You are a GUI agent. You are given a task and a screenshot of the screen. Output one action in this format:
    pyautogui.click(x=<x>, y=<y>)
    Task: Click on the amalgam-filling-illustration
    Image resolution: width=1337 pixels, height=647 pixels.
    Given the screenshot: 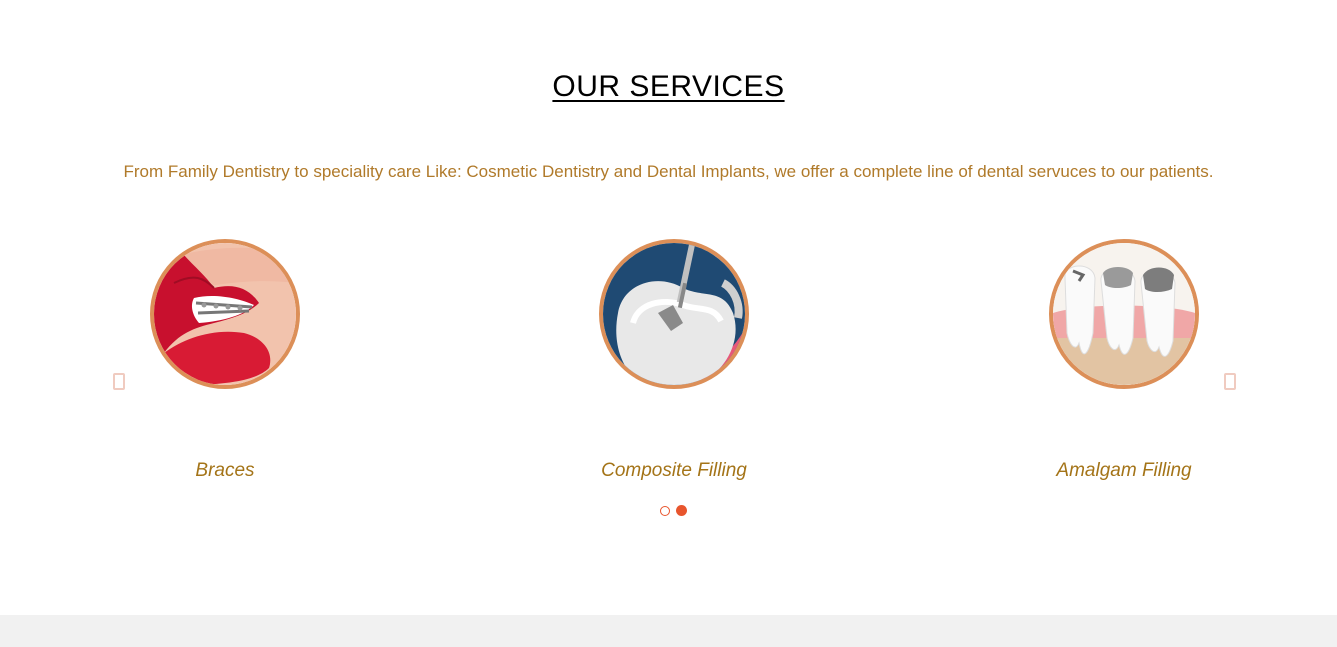 What is the action you would take?
    pyautogui.click(x=1124, y=314)
    